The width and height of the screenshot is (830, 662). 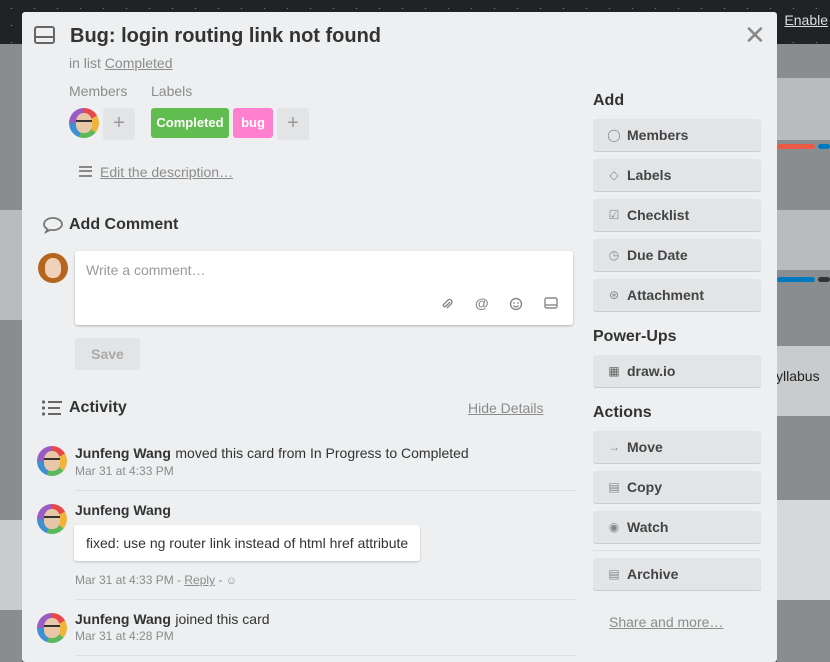 I want to click on activity-item: Junfeng Wang joined this card, so click(x=172, y=620).